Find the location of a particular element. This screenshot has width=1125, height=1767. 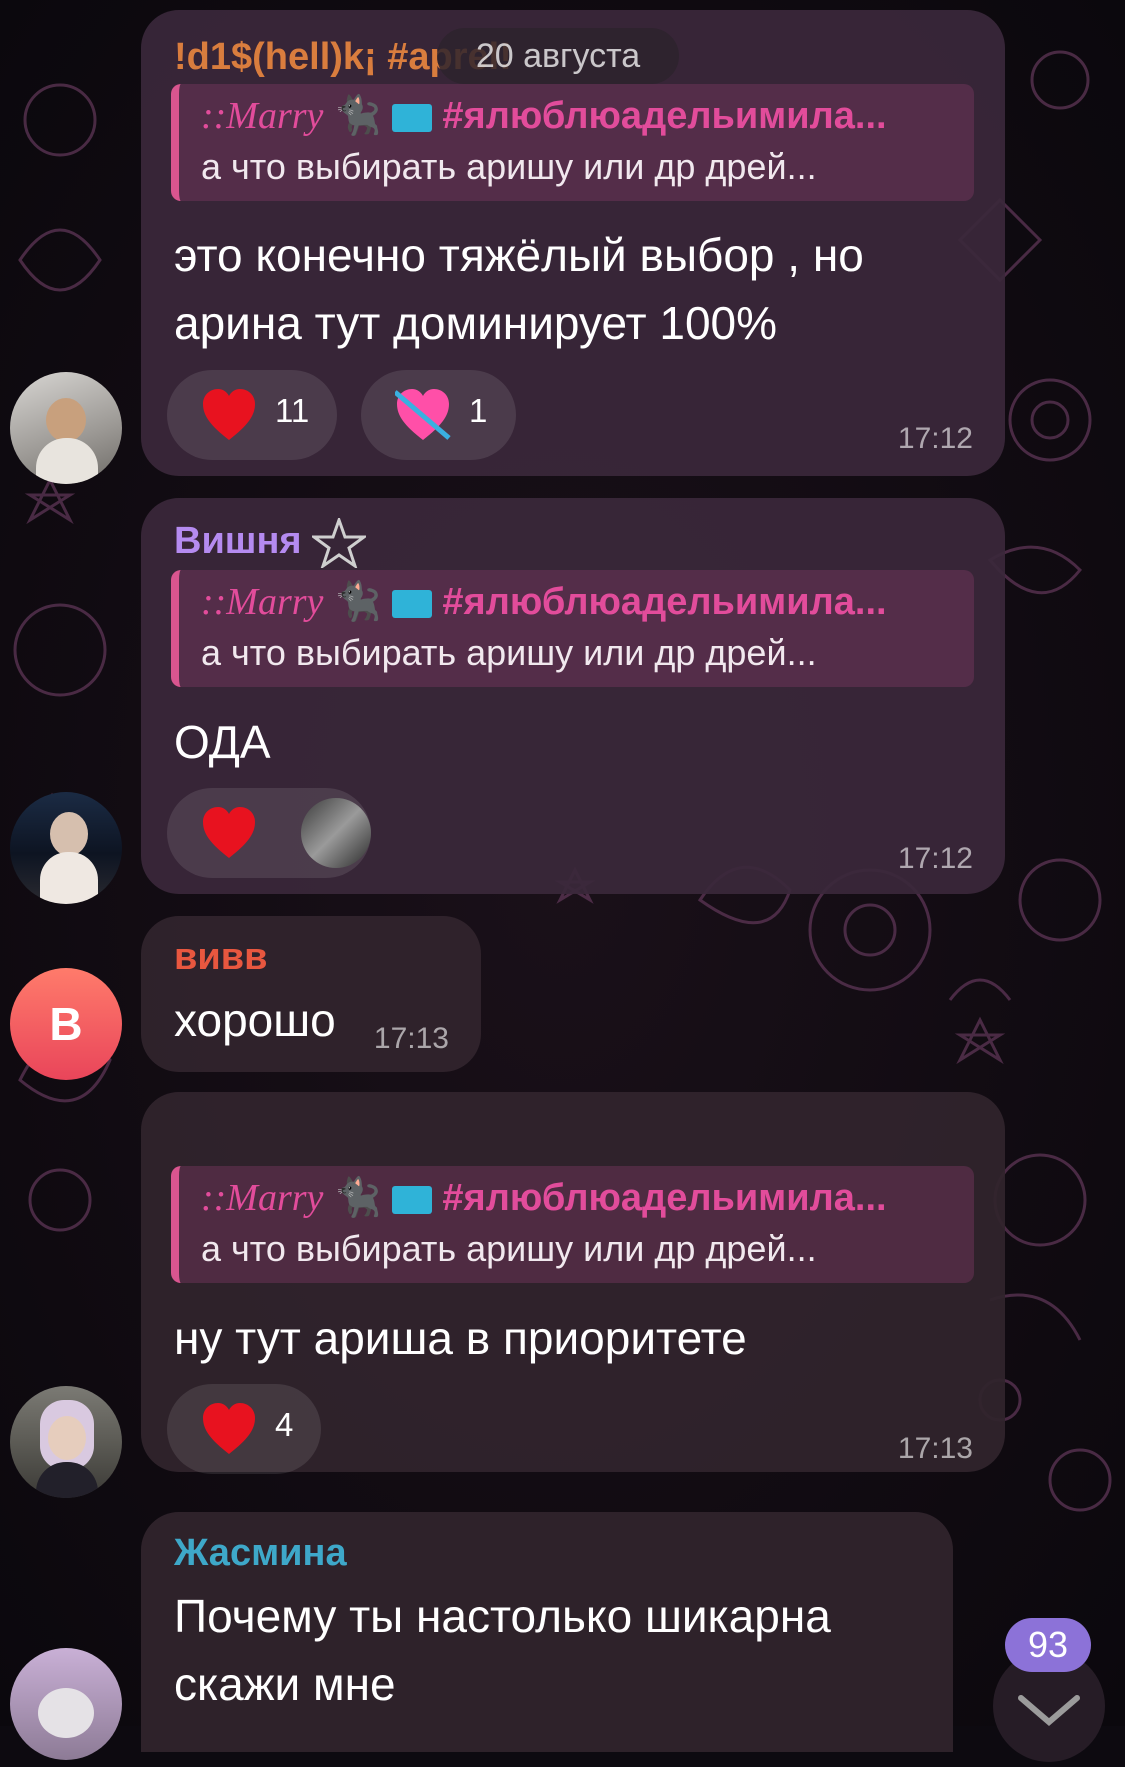

reaction-count: 4 is located at coordinates (284, 1424).